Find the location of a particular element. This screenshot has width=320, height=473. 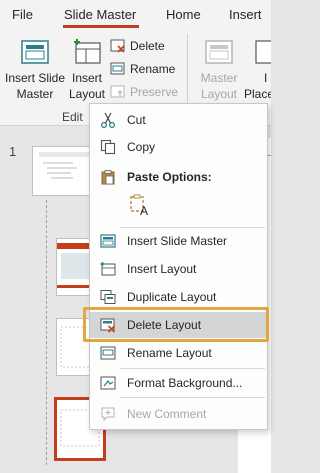

menu-item-label: Rename Layout is located at coordinates (169, 353).